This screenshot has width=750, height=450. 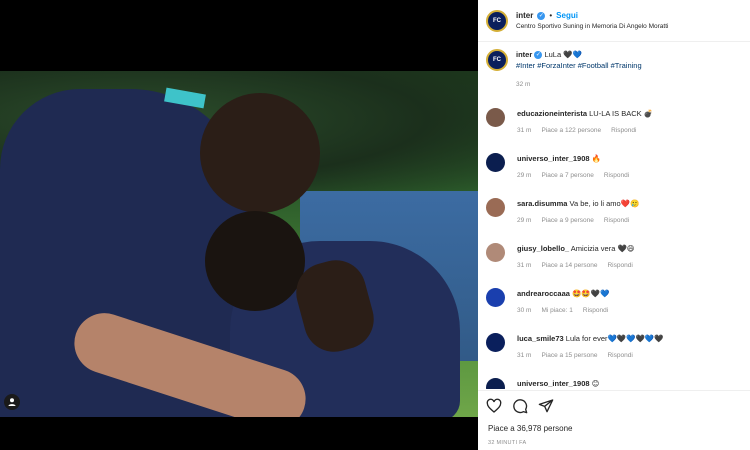 I want to click on post-timestamp: 32 MINUTI FA, so click(x=507, y=443).